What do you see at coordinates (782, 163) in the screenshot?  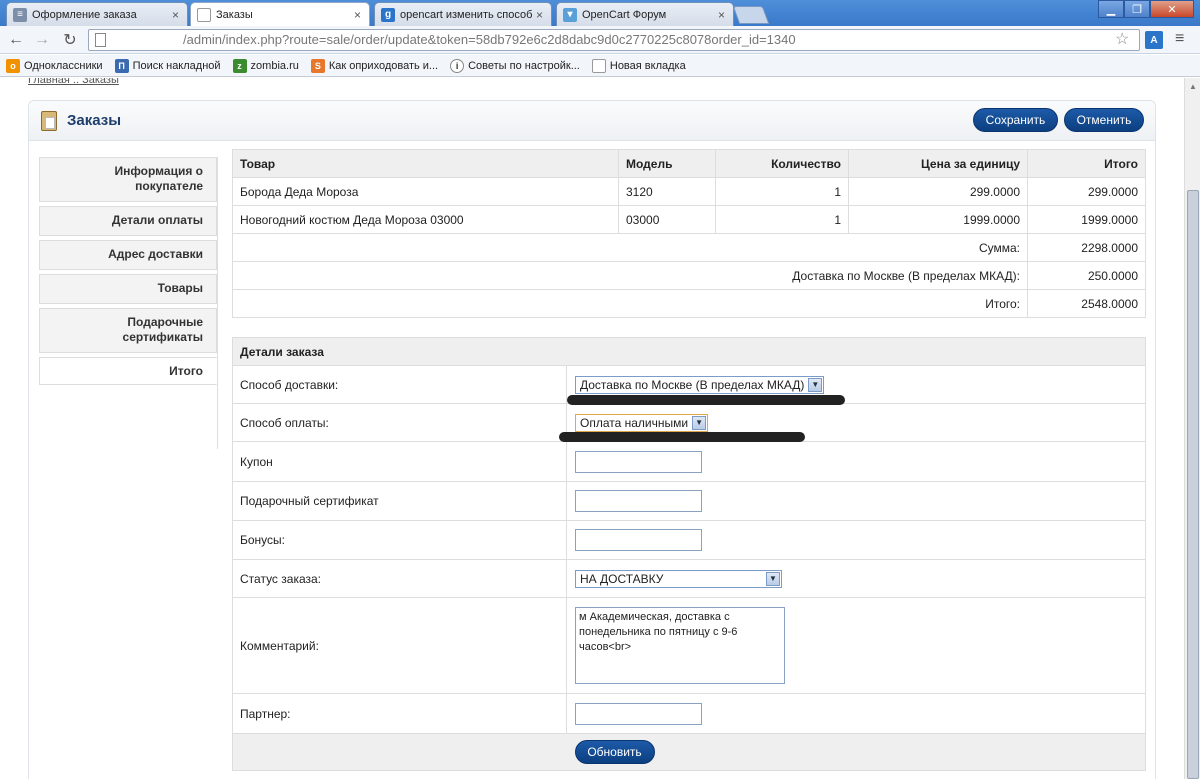 I see `column-header: Количество` at bounding box center [782, 163].